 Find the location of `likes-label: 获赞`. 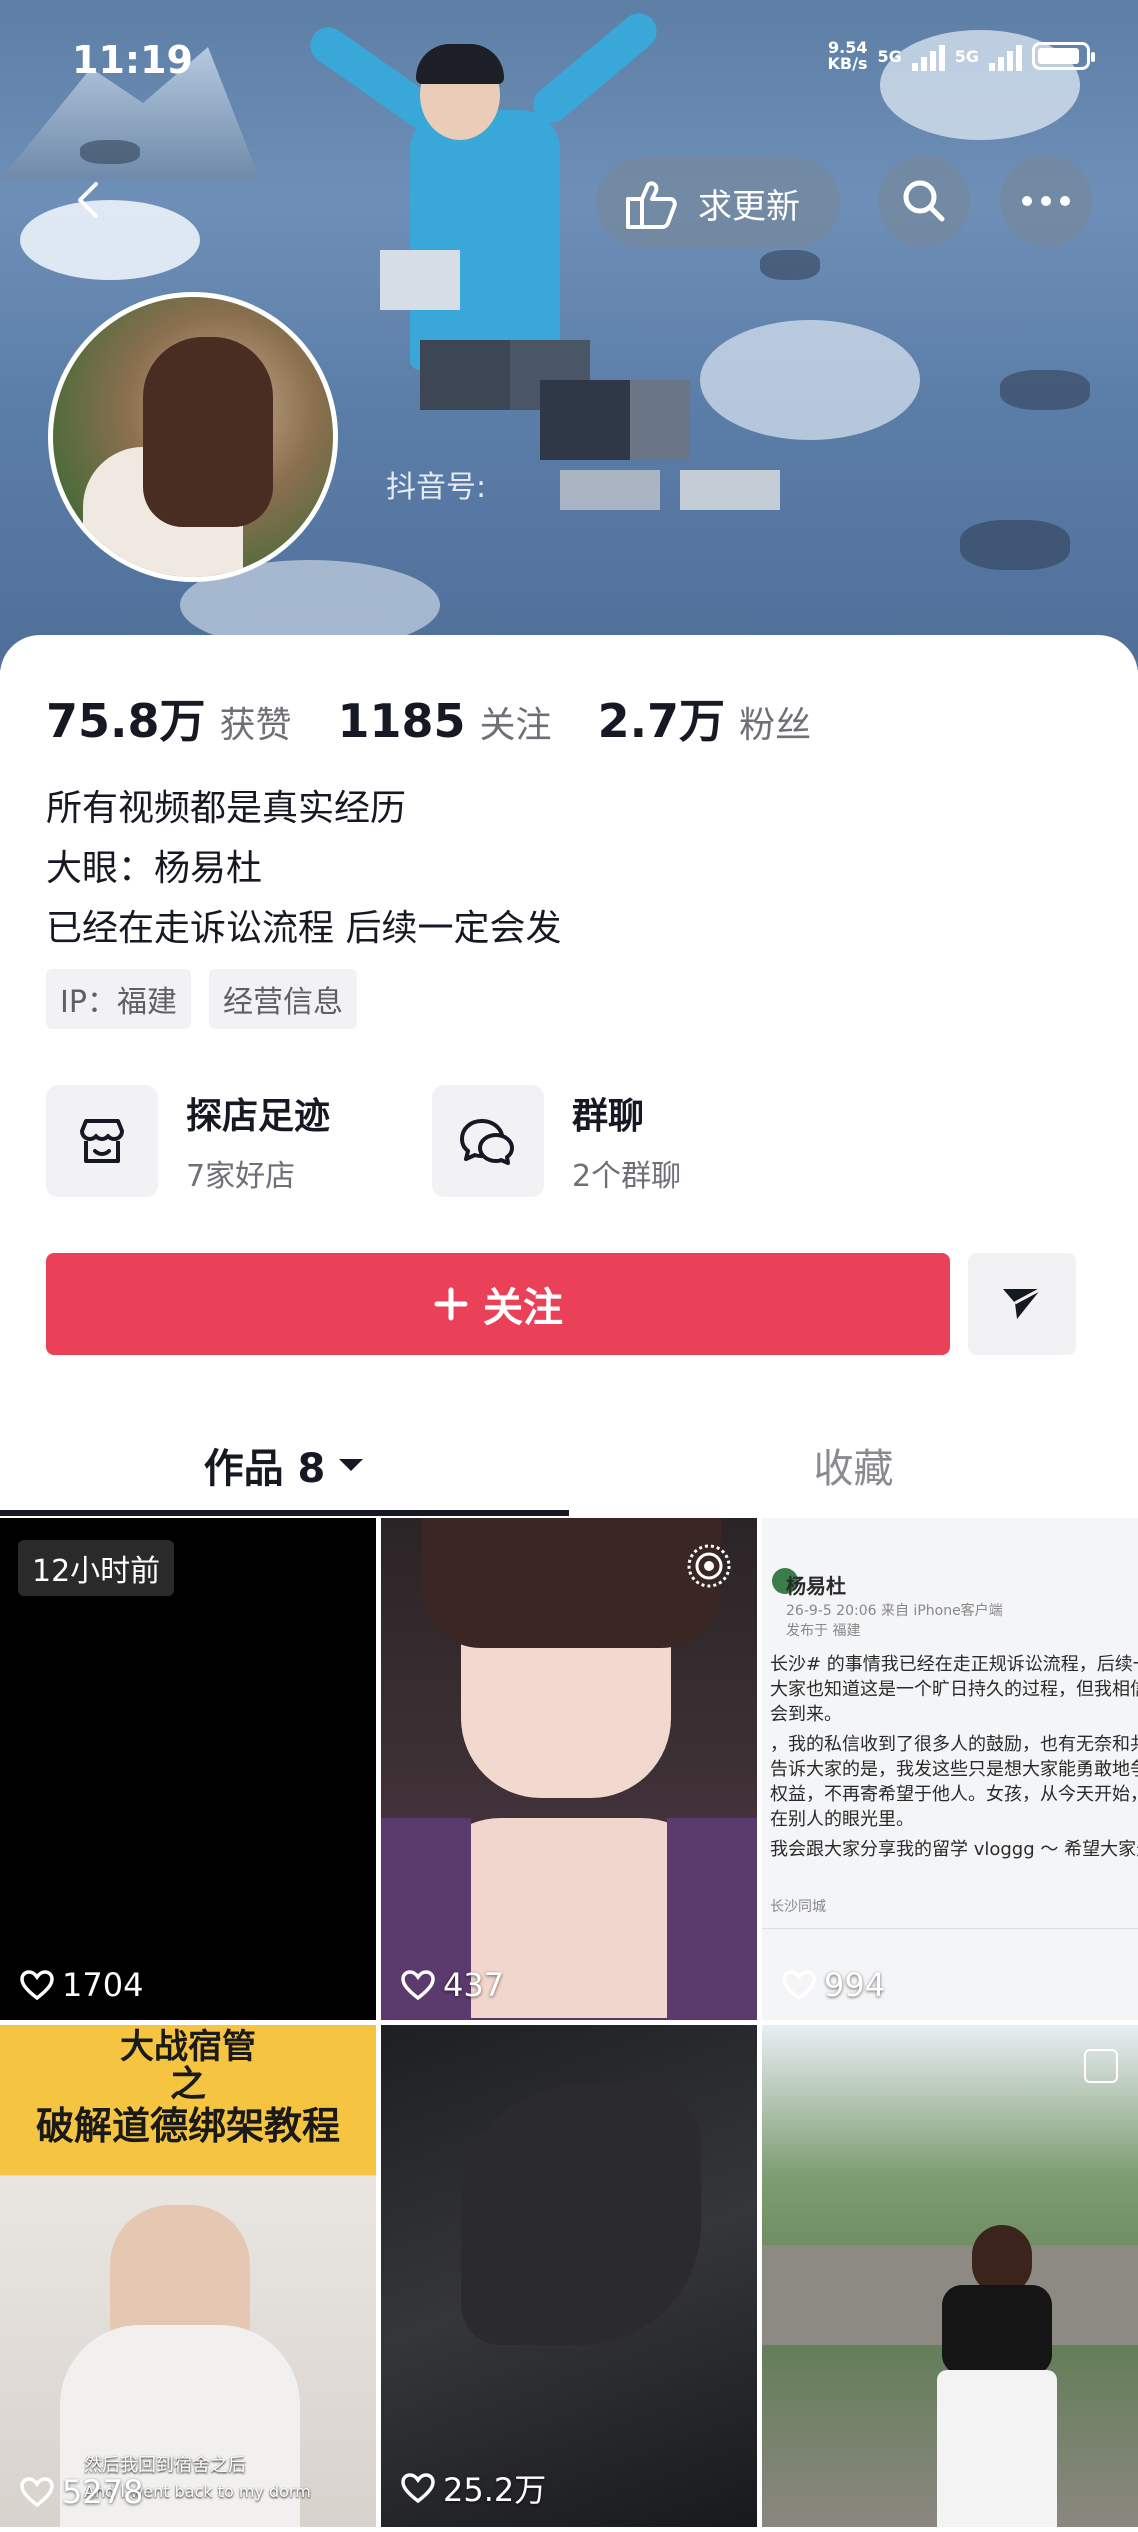

likes-label: 获赞 is located at coordinates (255, 725).